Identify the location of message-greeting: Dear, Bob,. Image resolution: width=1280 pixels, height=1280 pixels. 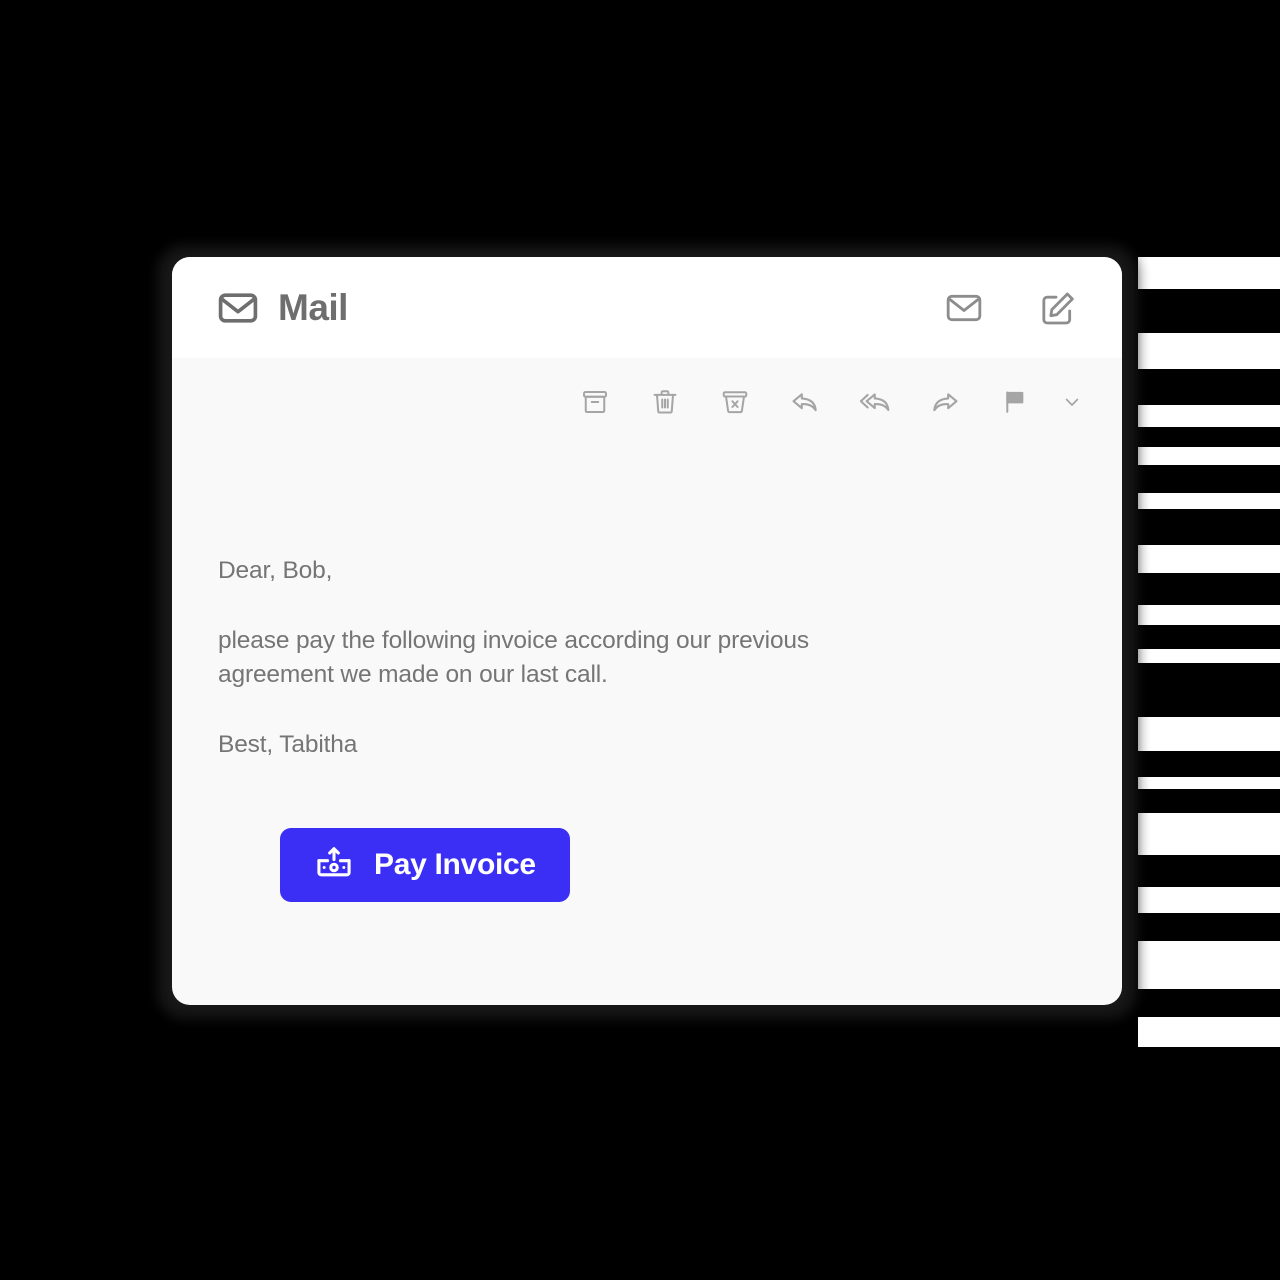
(275, 570).